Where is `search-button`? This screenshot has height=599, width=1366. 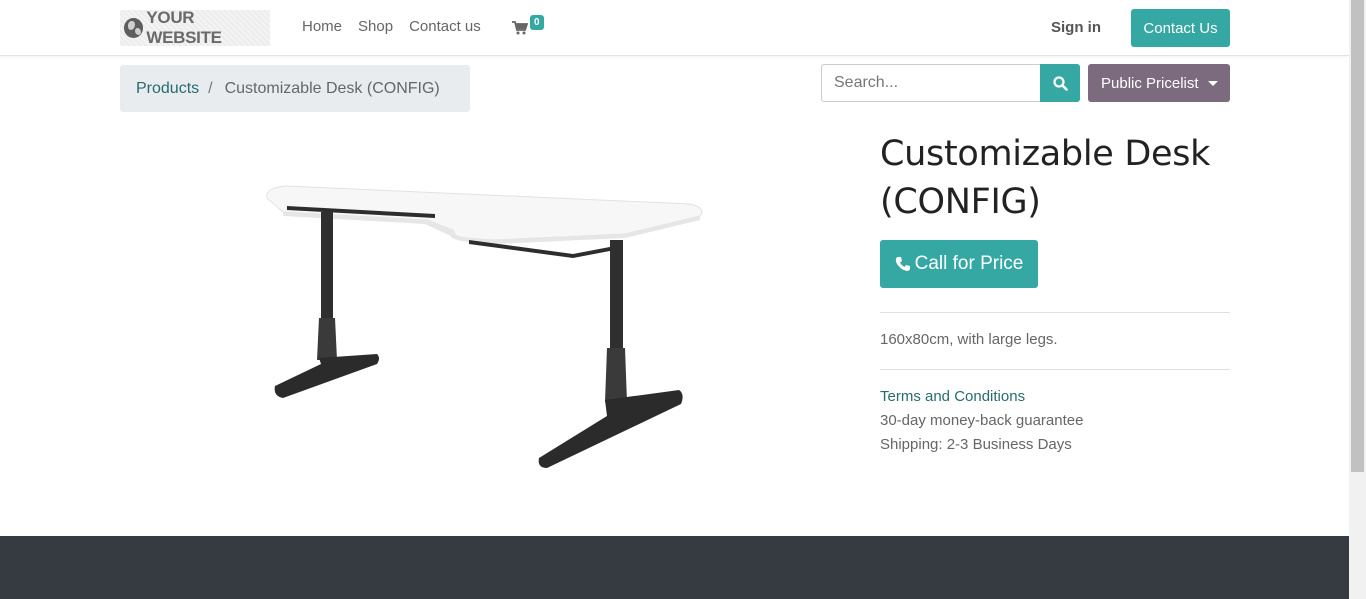
search-button is located at coordinates (1060, 83).